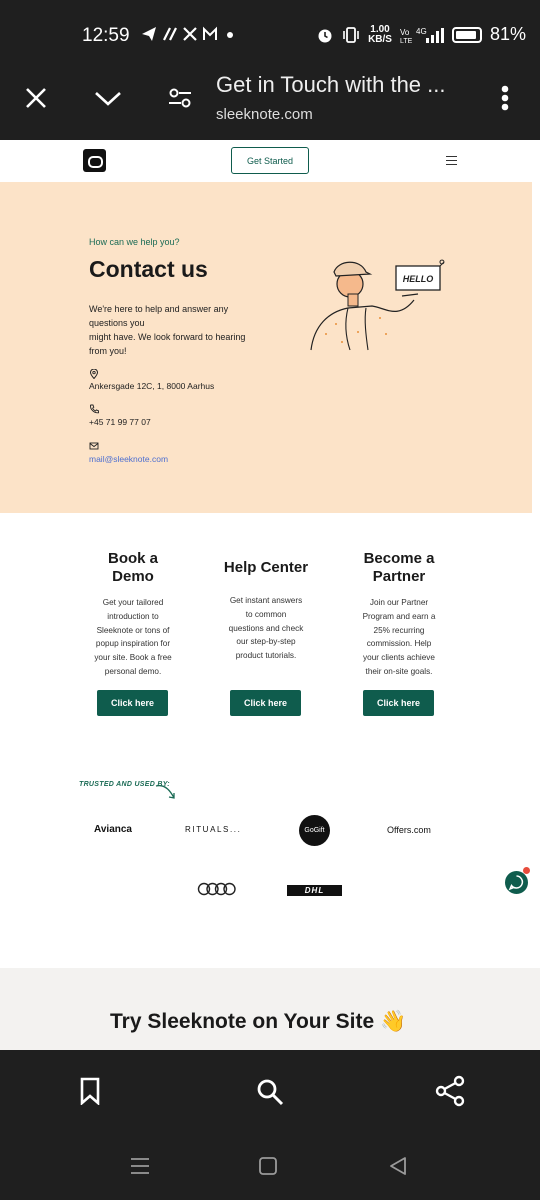  I want to click on net-speed: 1.00 KB/S, so click(380, 34).